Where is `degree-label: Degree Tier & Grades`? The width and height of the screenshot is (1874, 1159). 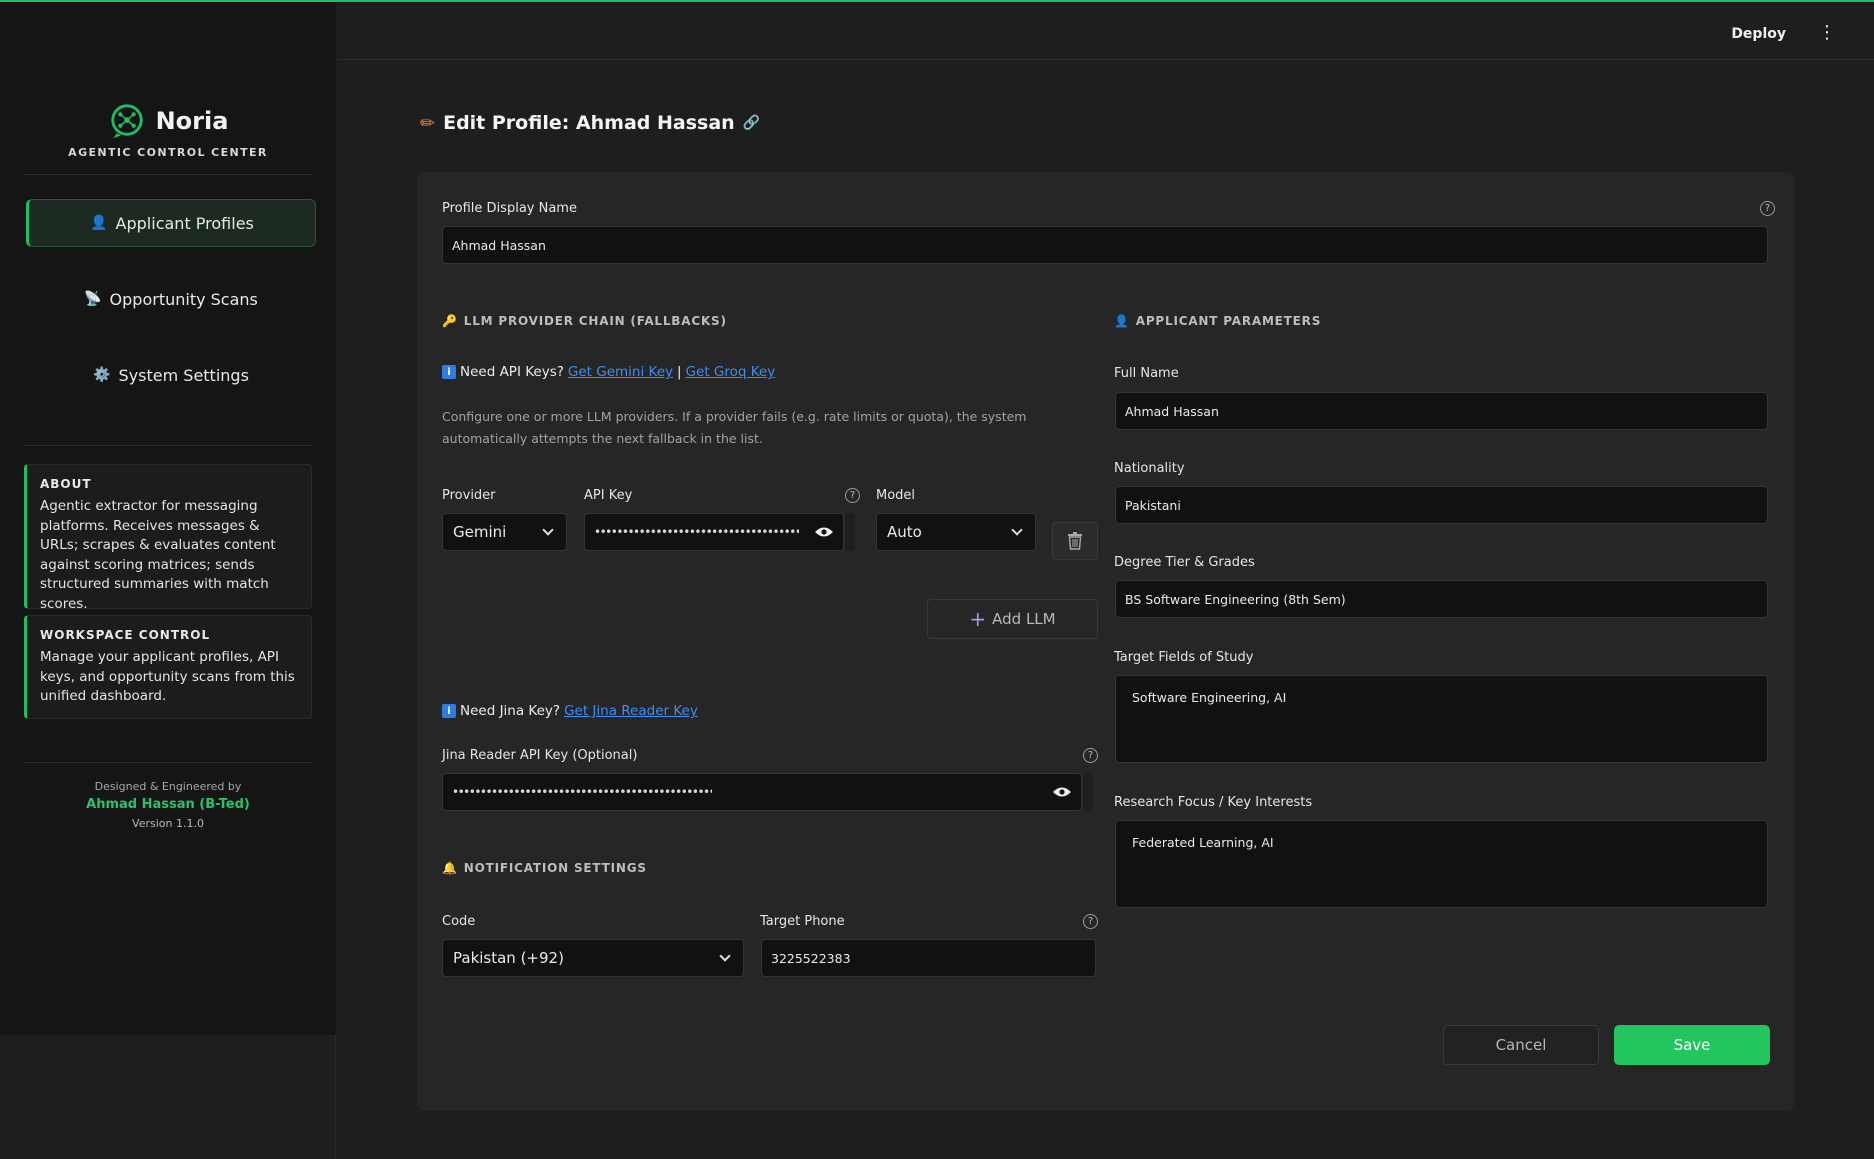 degree-label: Degree Tier & Grades is located at coordinates (1184, 562).